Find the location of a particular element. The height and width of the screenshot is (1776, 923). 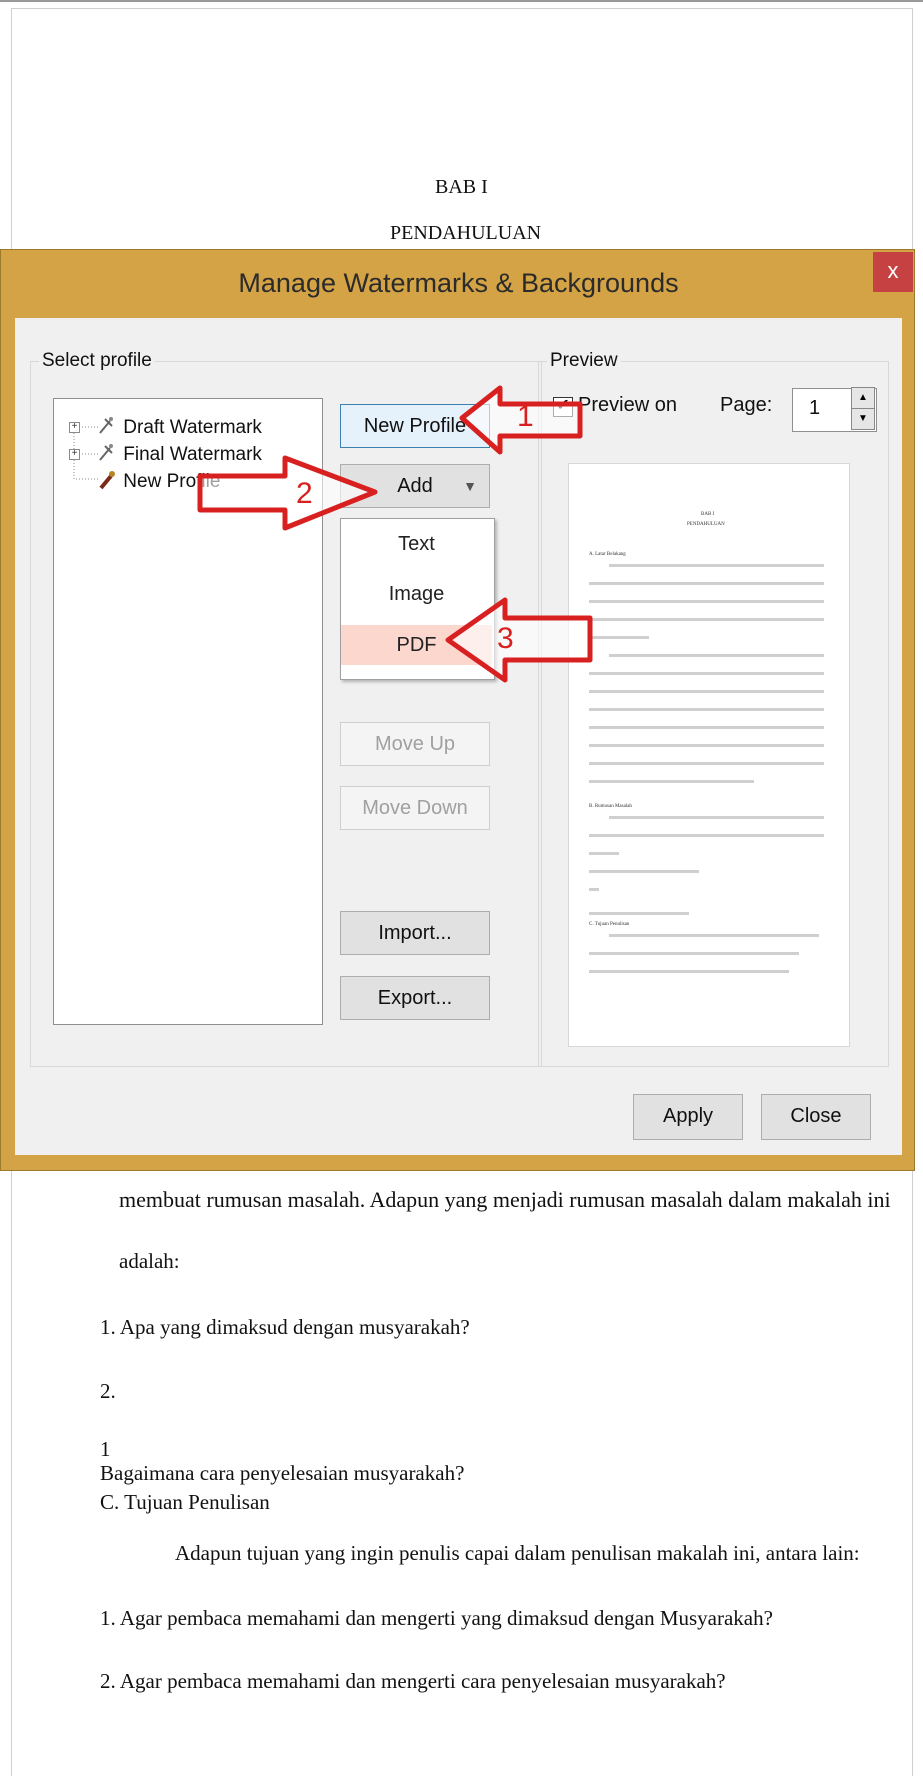

annotation-number-1: 1 is located at coordinates (525, 416).